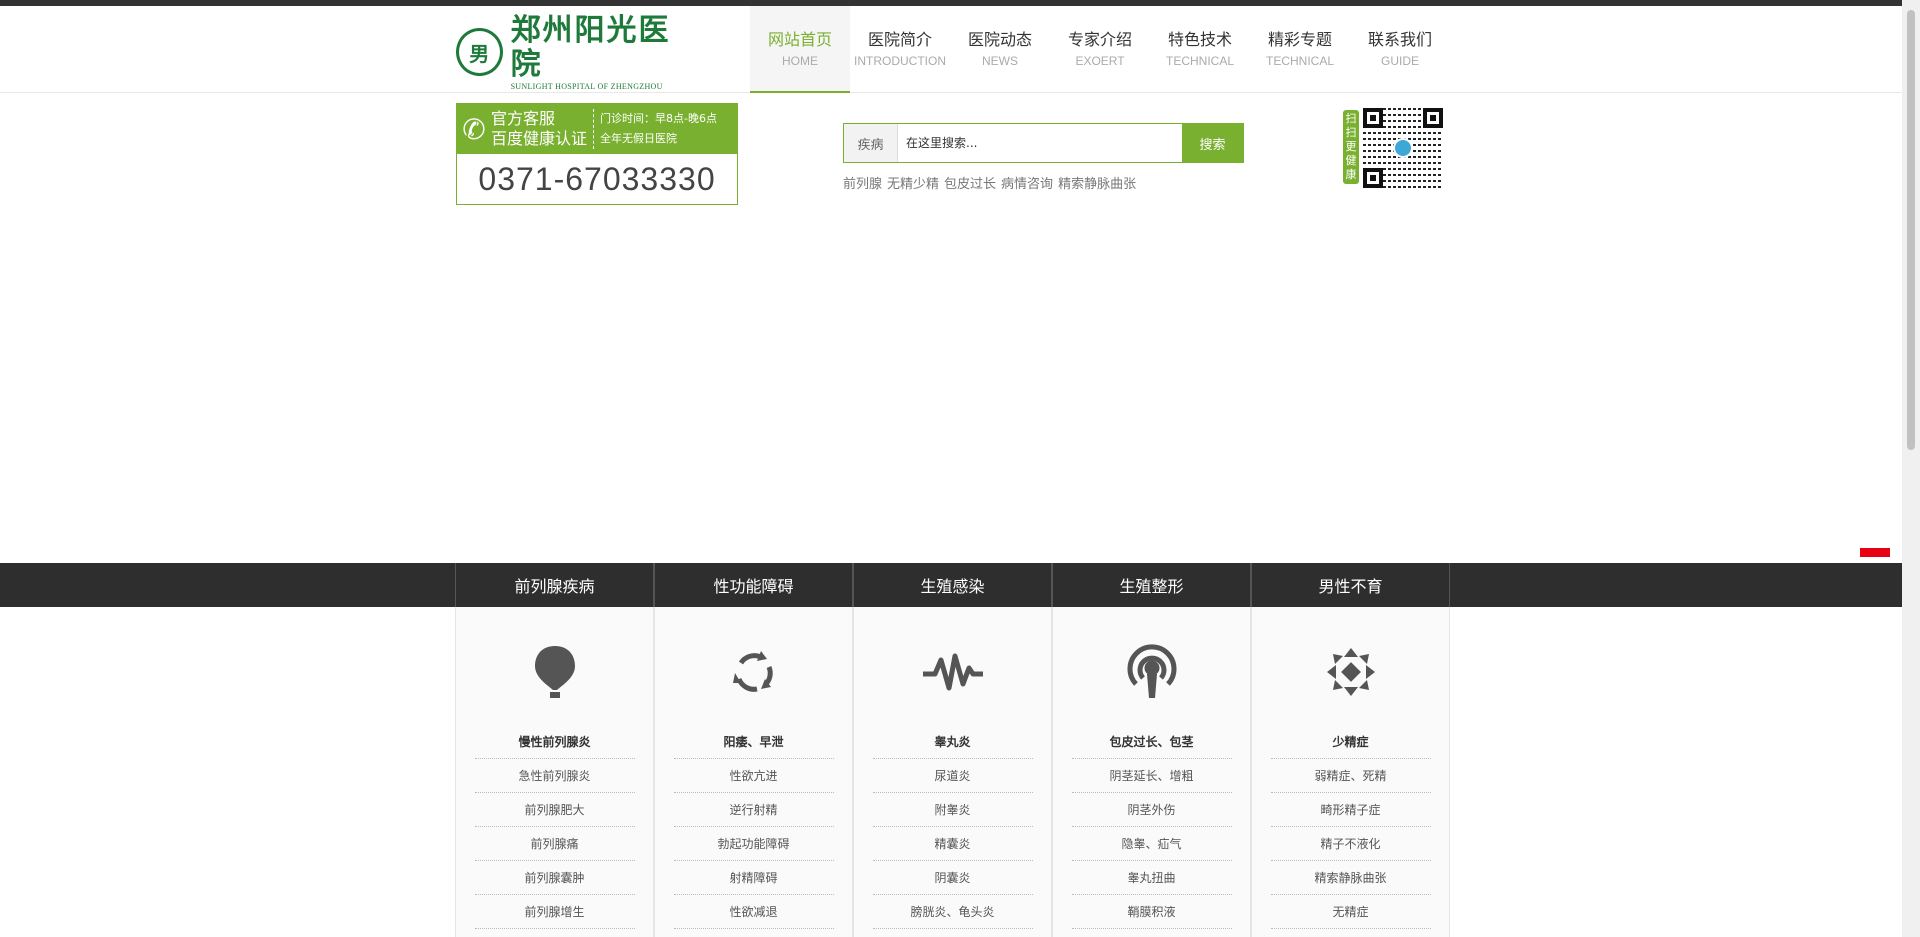  What do you see at coordinates (1350, 810) in the screenshot?
I see `list-item: 畸形精子症` at bounding box center [1350, 810].